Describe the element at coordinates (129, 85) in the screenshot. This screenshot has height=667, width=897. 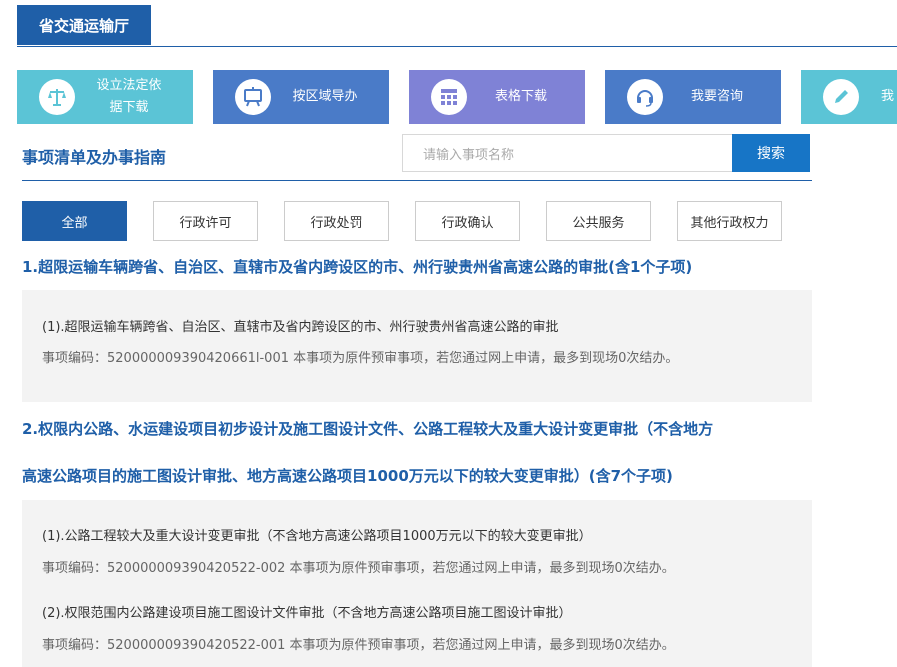
I see `tile-label-line1: 设立法定依` at that location.